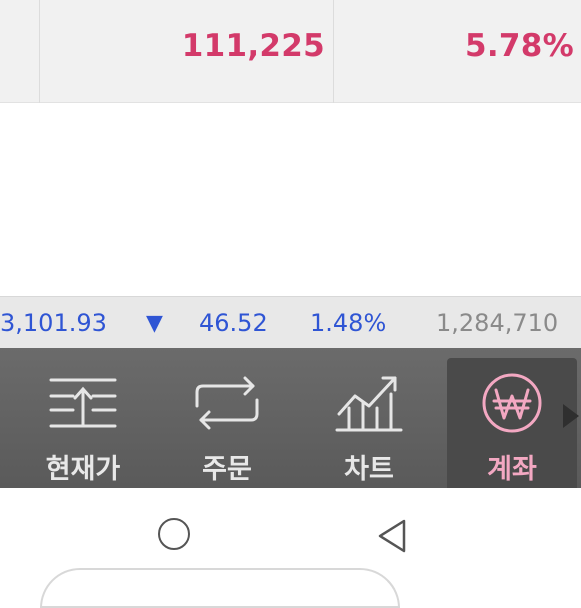 This screenshot has width=581, height=608. Describe the element at coordinates (233, 323) in the screenshot. I see `index-change: 46.52` at that location.